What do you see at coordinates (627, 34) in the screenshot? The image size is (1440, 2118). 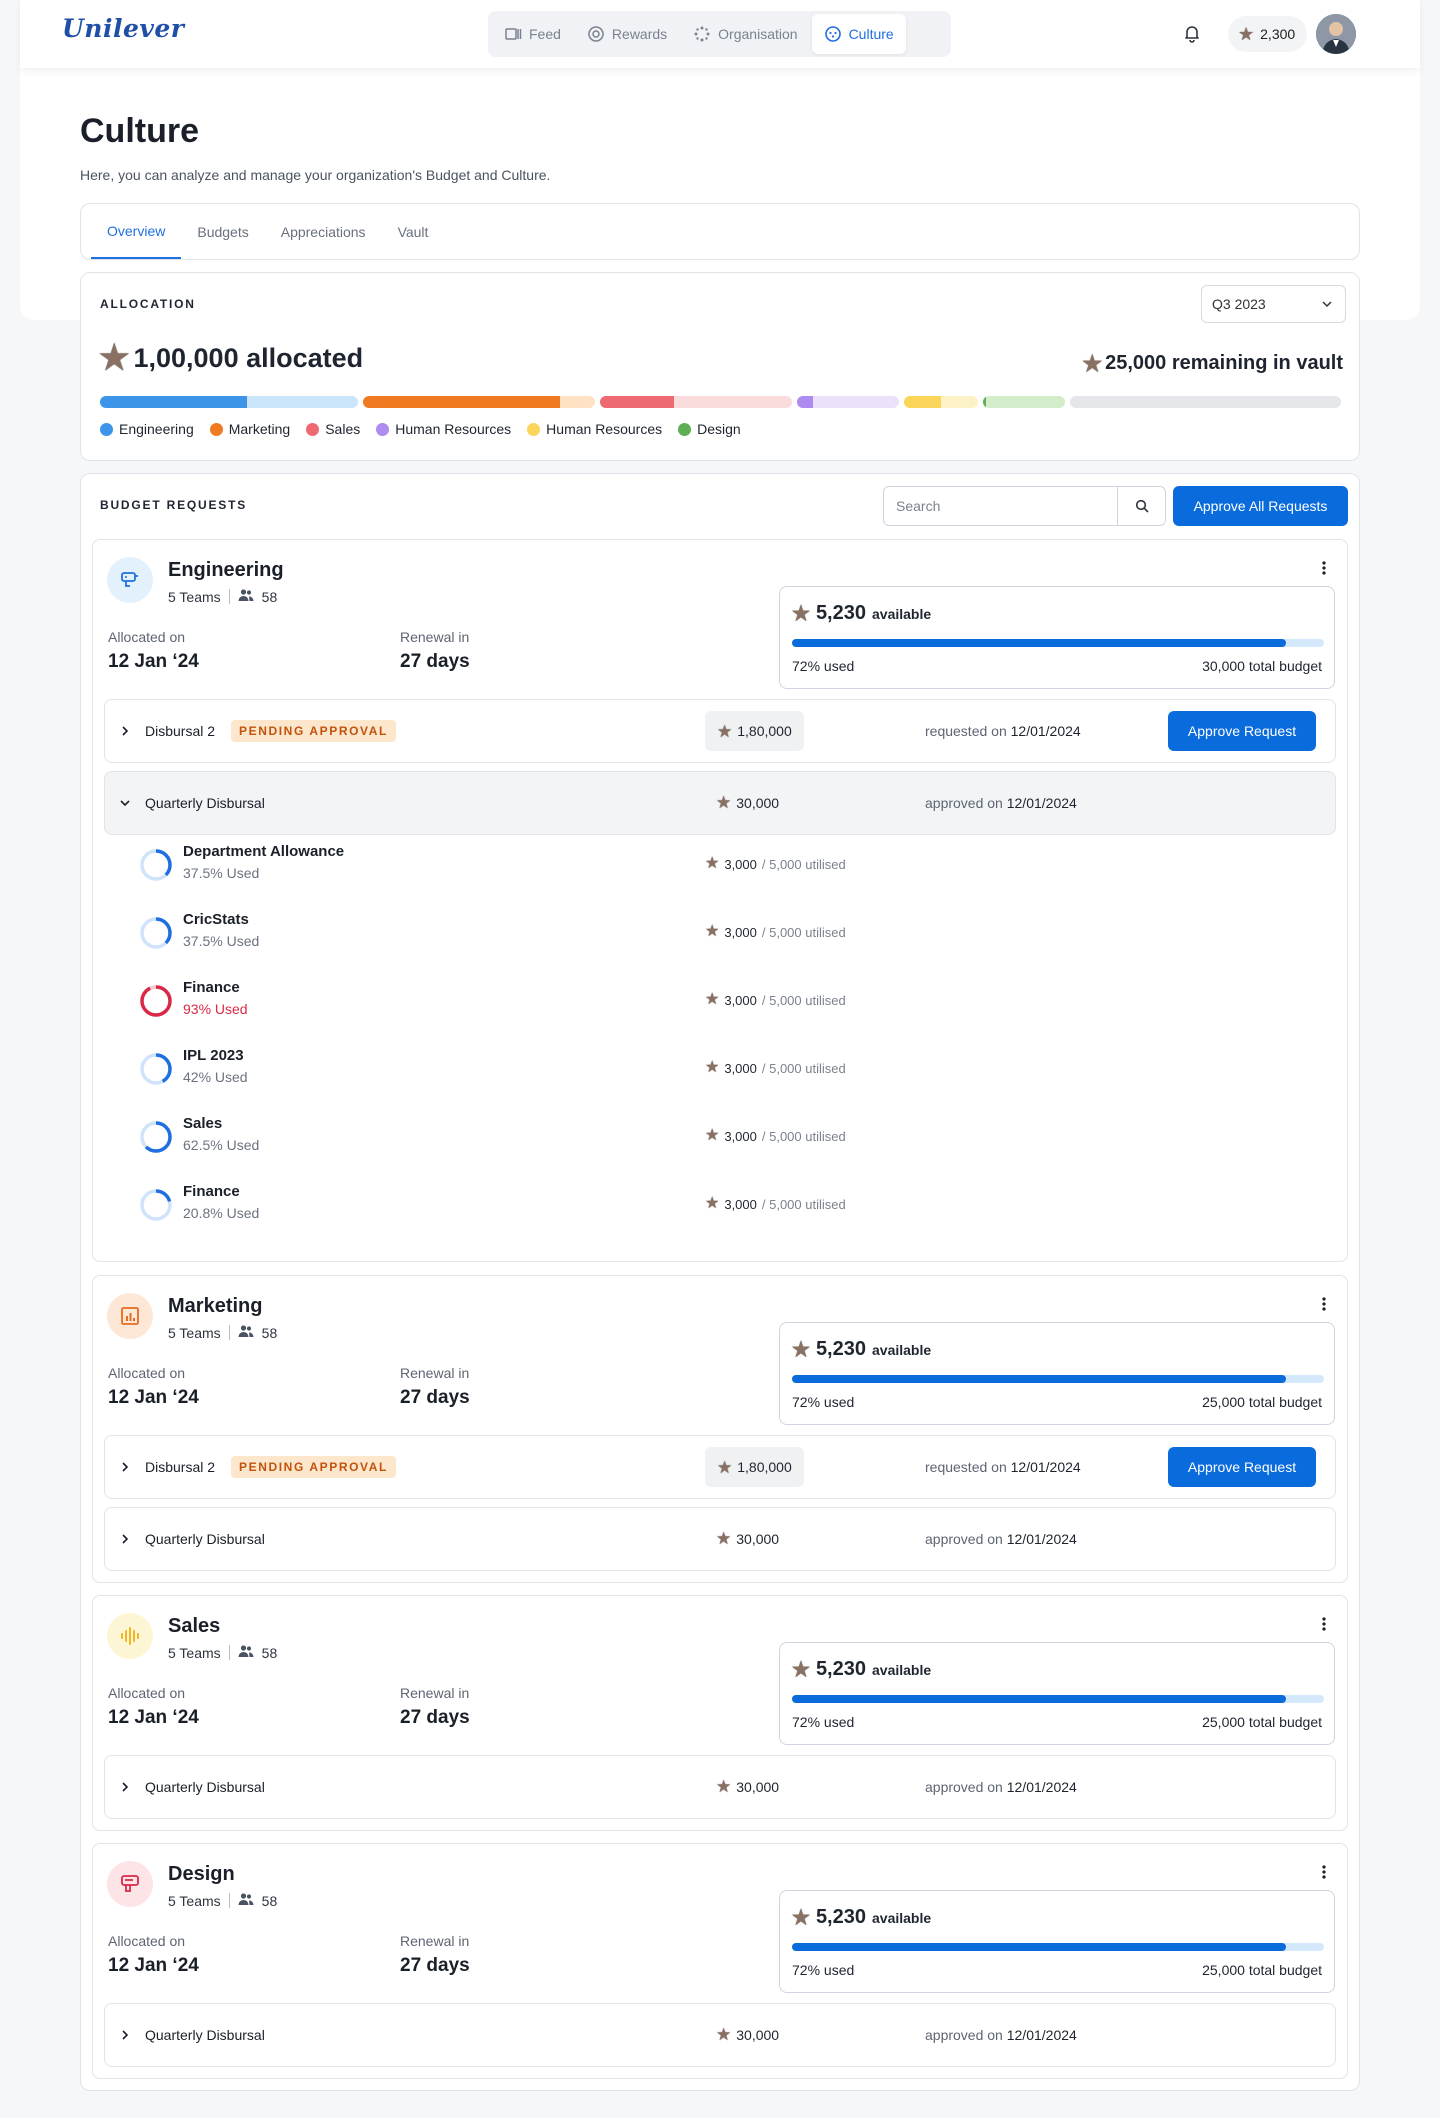 I see `nav-item-rewards: Rewards` at bounding box center [627, 34].